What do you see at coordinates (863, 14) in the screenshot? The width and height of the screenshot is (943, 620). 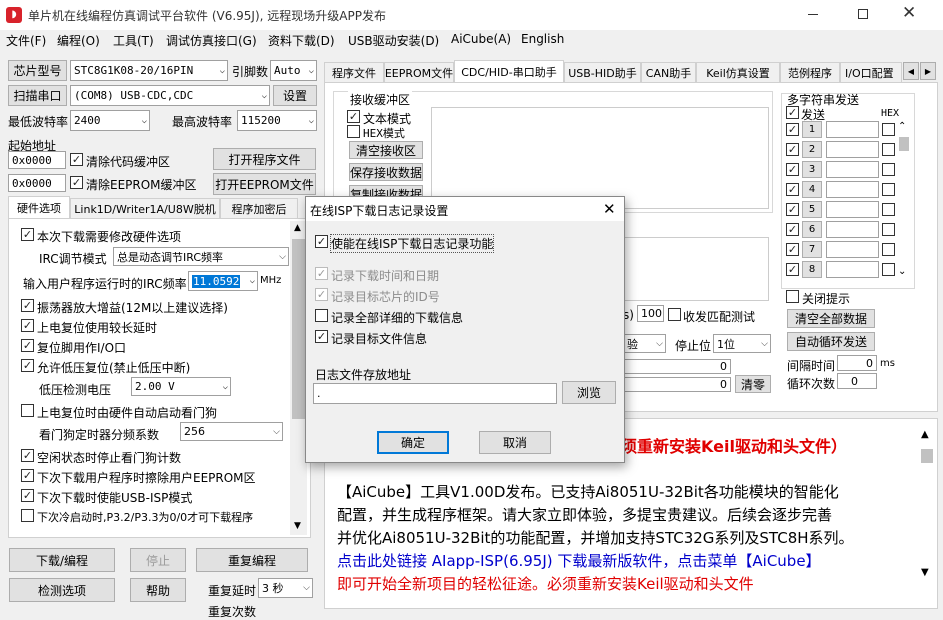 I see `maximize-icon` at bounding box center [863, 14].